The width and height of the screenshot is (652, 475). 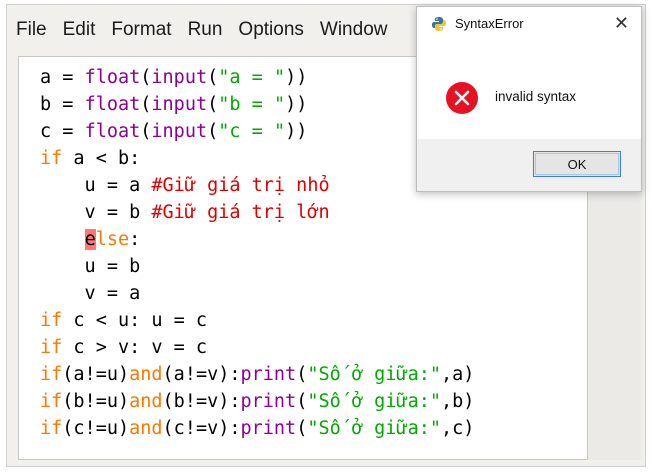 I want to click on code-line: if c > v: v = c, so click(x=257, y=347).